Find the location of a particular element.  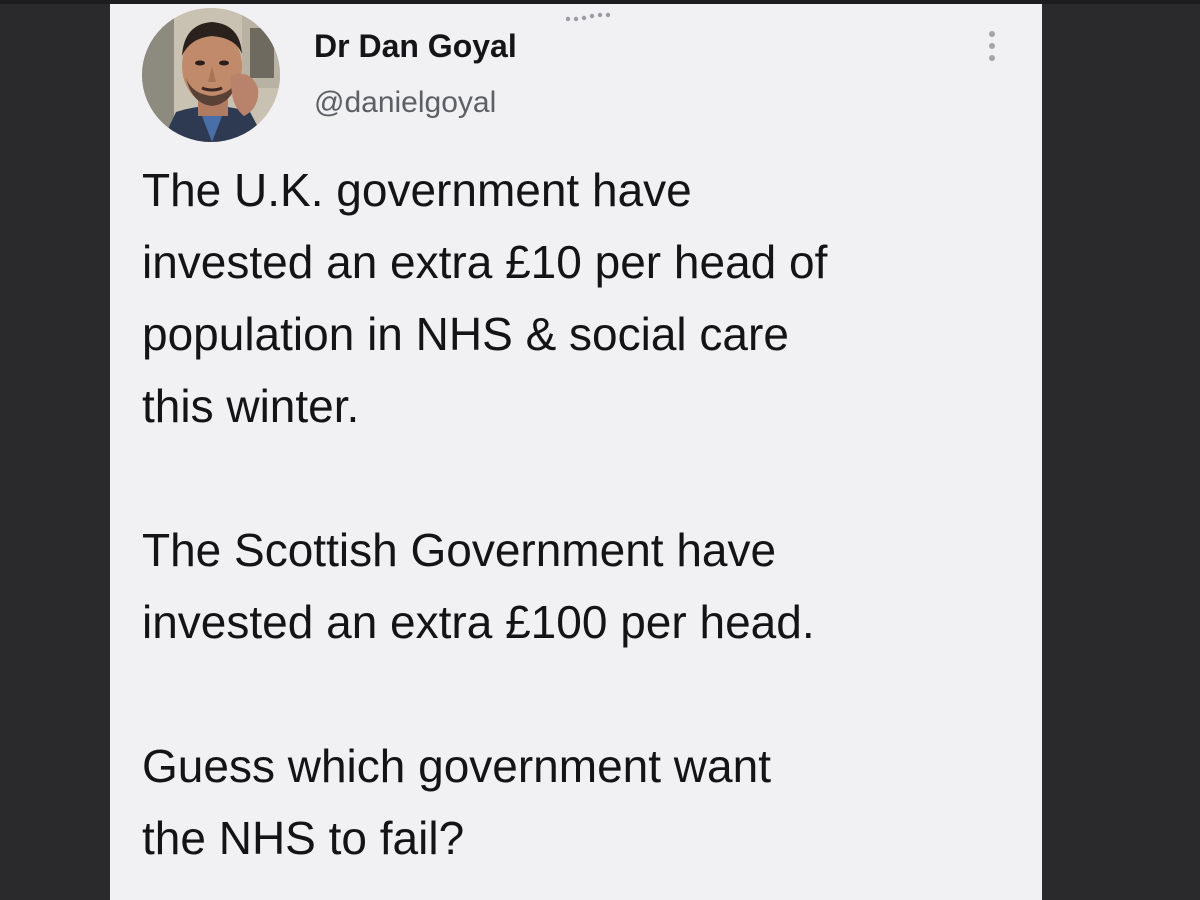

tweet-line: invested an extra £10 per head of is located at coordinates (485, 262).